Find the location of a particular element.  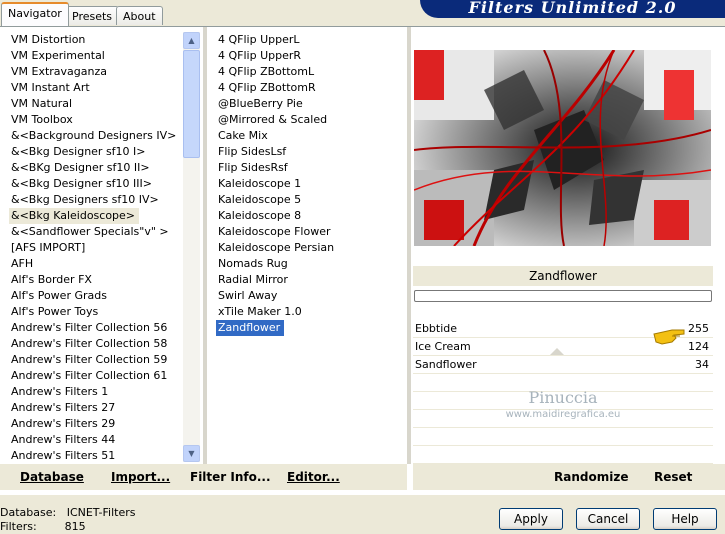

list-item: VM Extravaganza is located at coordinates (96, 72).